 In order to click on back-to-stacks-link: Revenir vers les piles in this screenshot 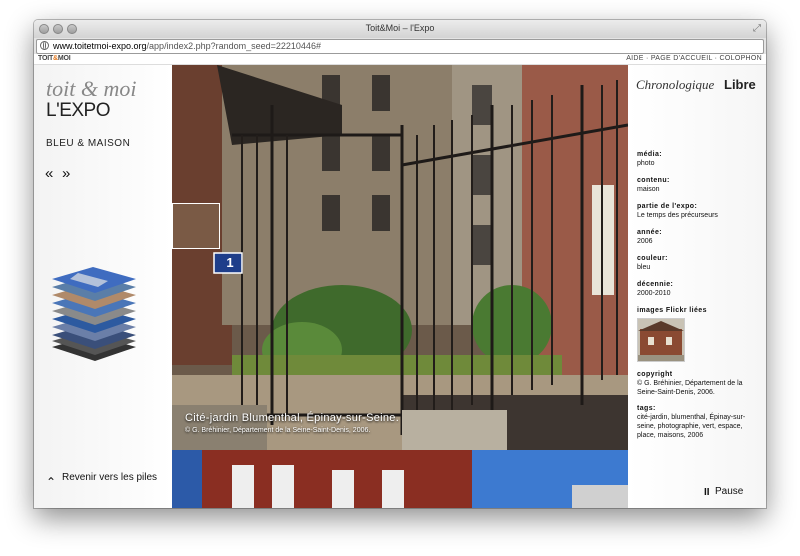, I will do `click(112, 478)`.